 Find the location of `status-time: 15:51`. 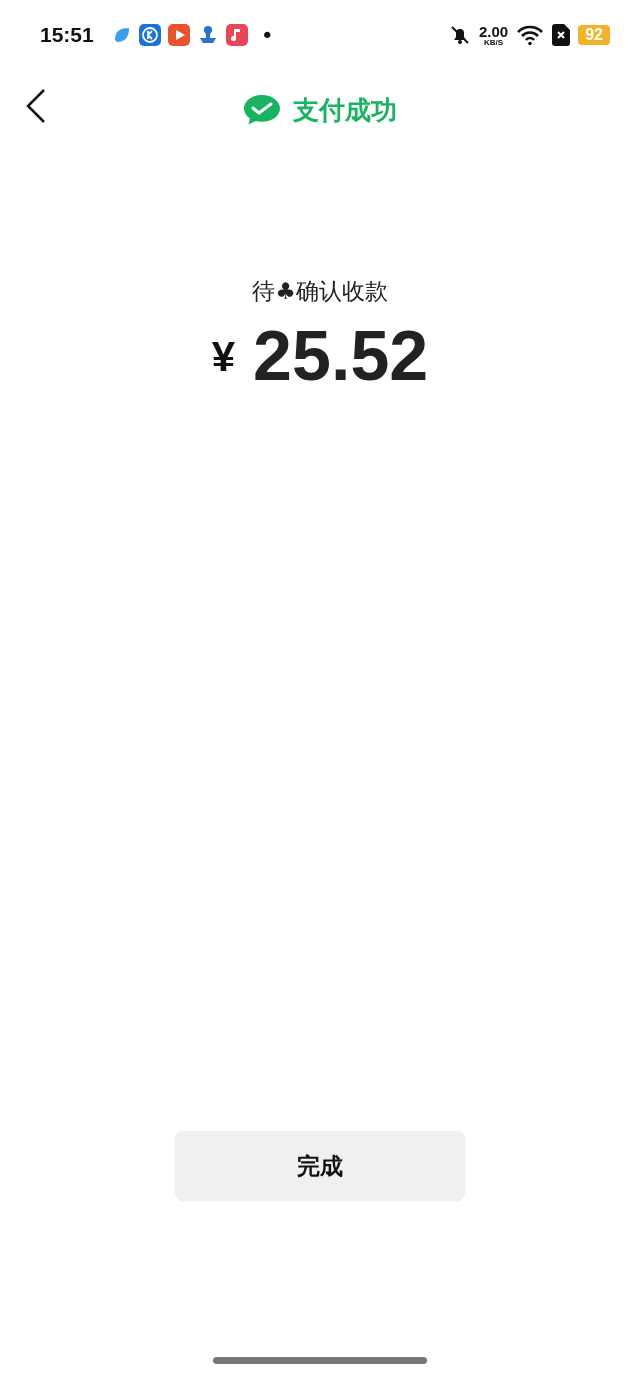

status-time: 15:51 is located at coordinates (67, 35).